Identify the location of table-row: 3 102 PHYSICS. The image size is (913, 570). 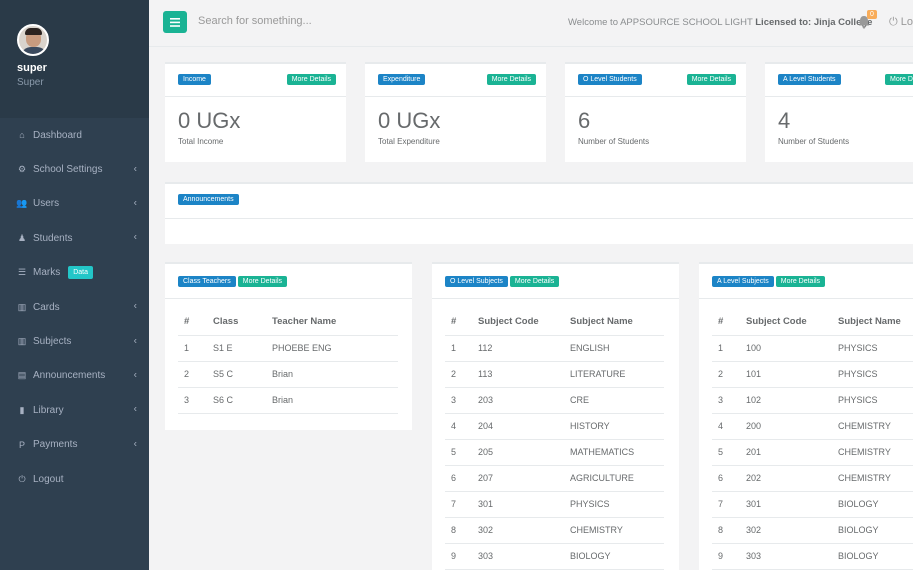
(812, 400).